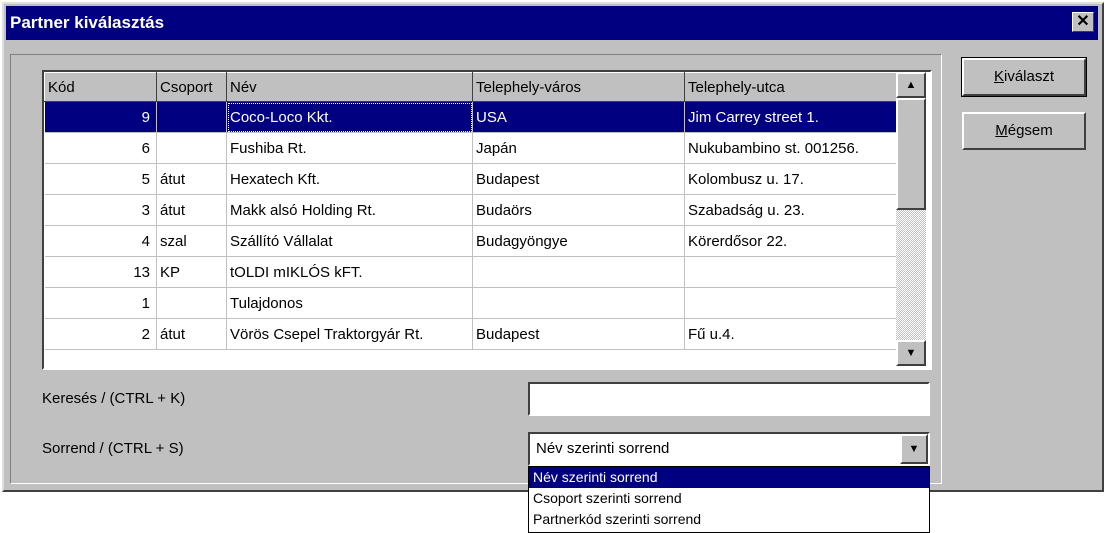  Describe the element at coordinates (1001, 130) in the screenshot. I see `cancel-button-mnemonic: M` at that location.